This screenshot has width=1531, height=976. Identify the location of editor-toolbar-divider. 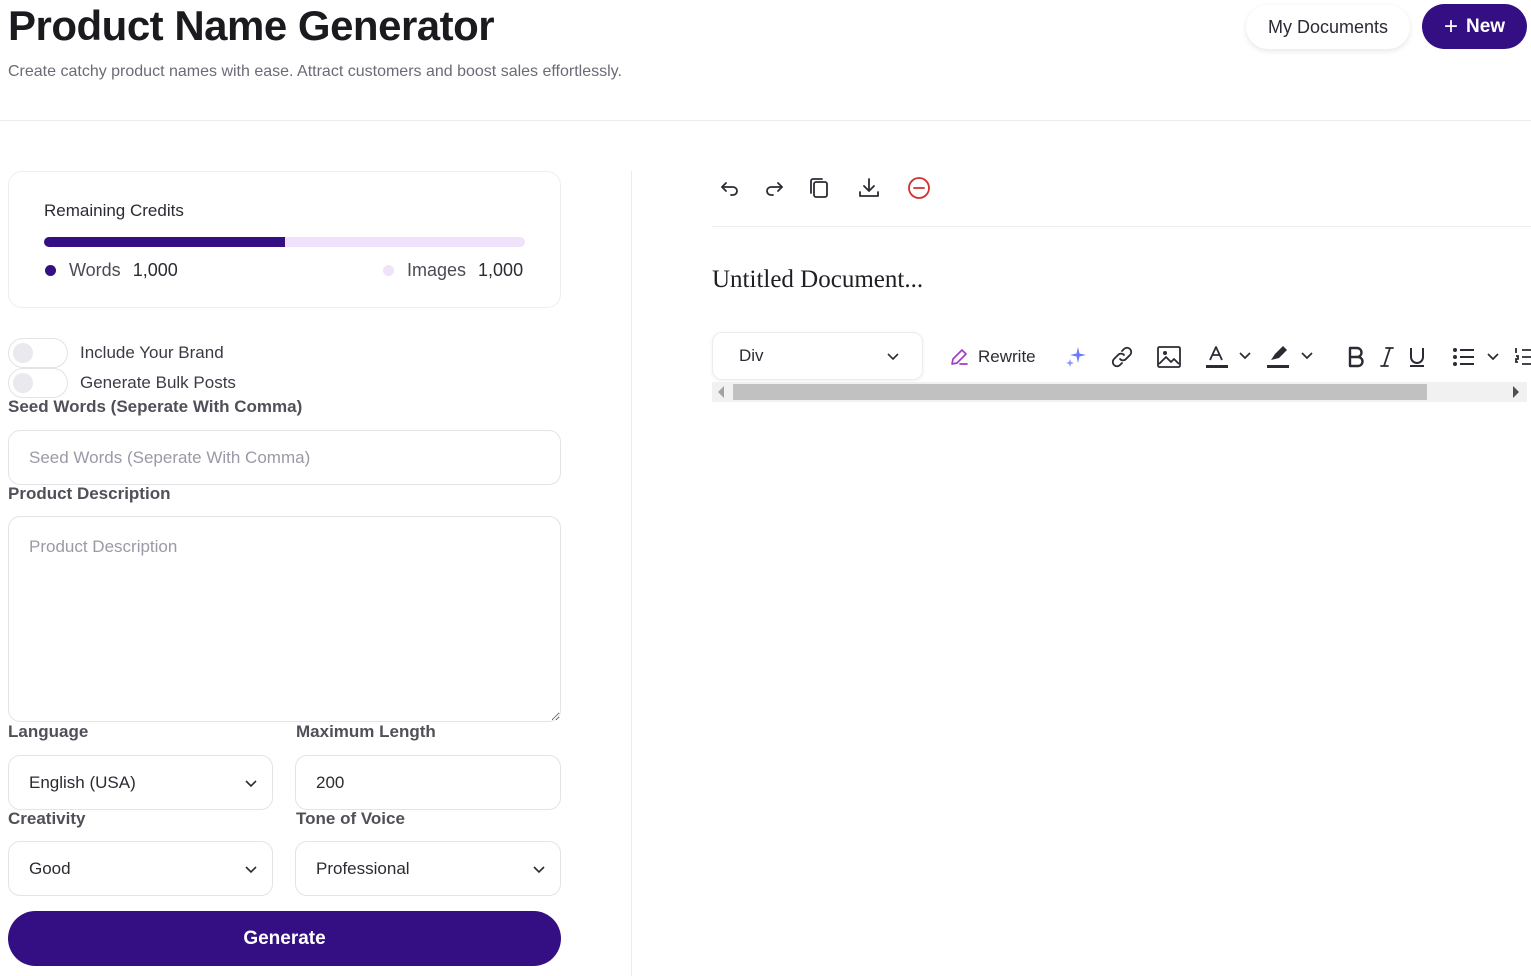
(1121, 226).